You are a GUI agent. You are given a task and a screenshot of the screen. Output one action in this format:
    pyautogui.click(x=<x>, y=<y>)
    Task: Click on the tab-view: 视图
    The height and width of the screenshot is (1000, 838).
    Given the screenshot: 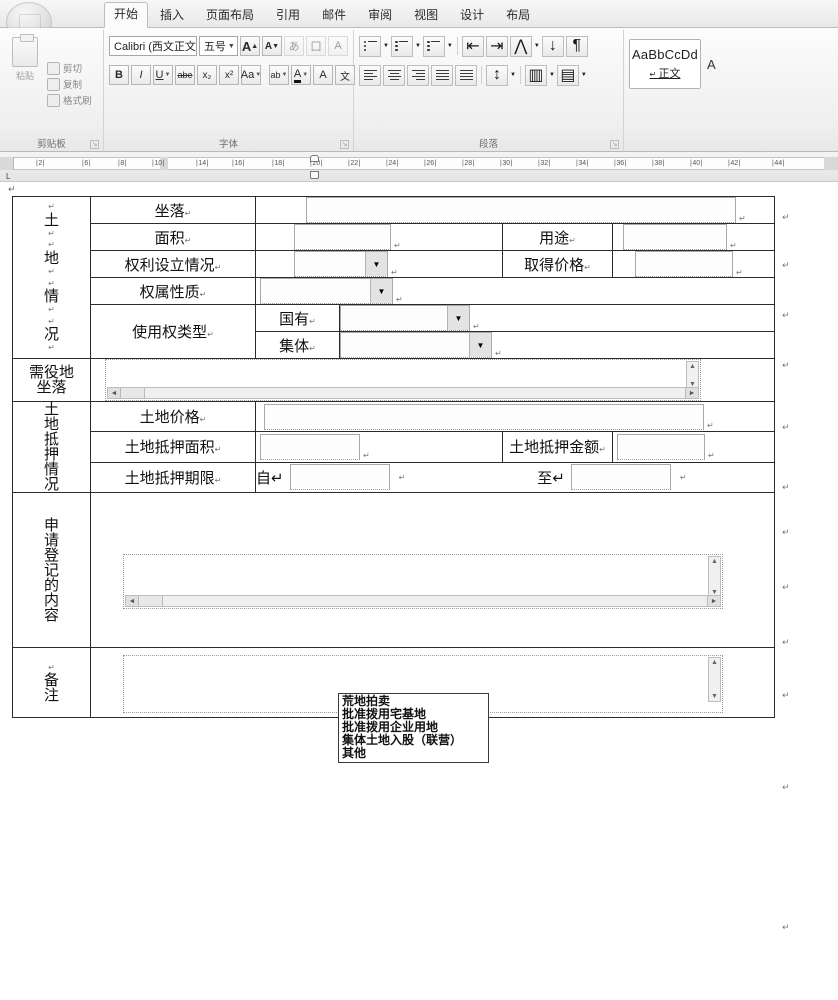 What is the action you would take?
    pyautogui.click(x=426, y=15)
    